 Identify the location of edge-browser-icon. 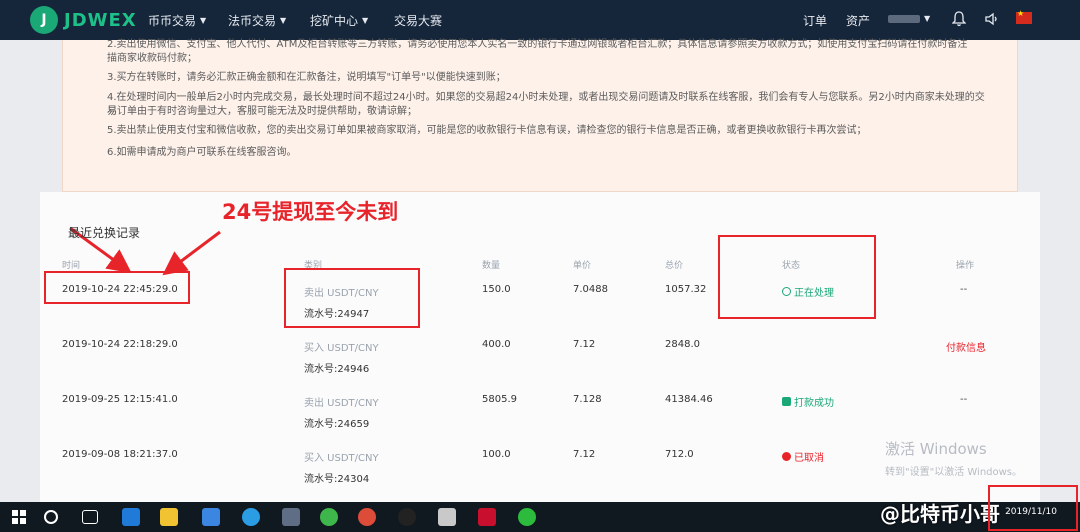
(131, 517).